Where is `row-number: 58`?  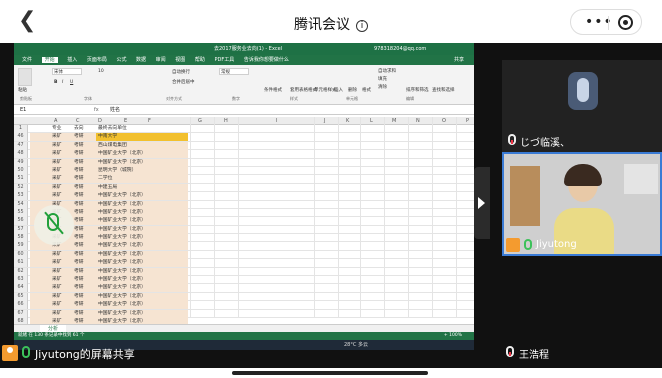 row-number: 58 is located at coordinates (21, 238).